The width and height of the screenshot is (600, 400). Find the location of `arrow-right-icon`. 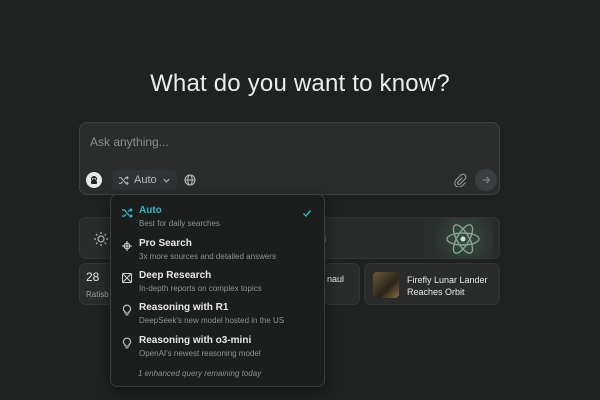

arrow-right-icon is located at coordinates (486, 180).